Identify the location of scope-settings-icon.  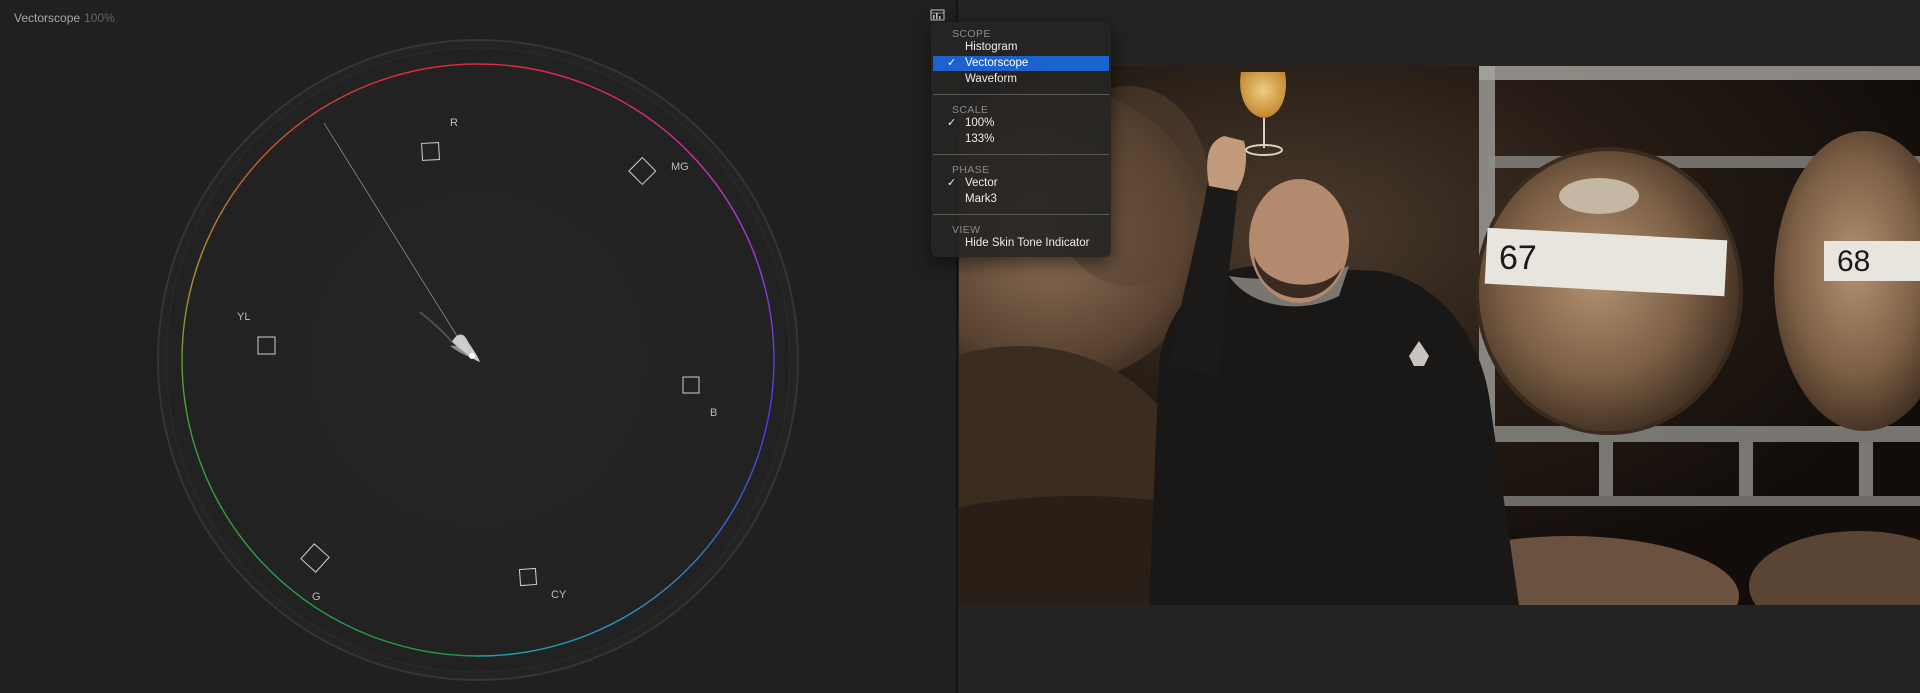
(937, 15).